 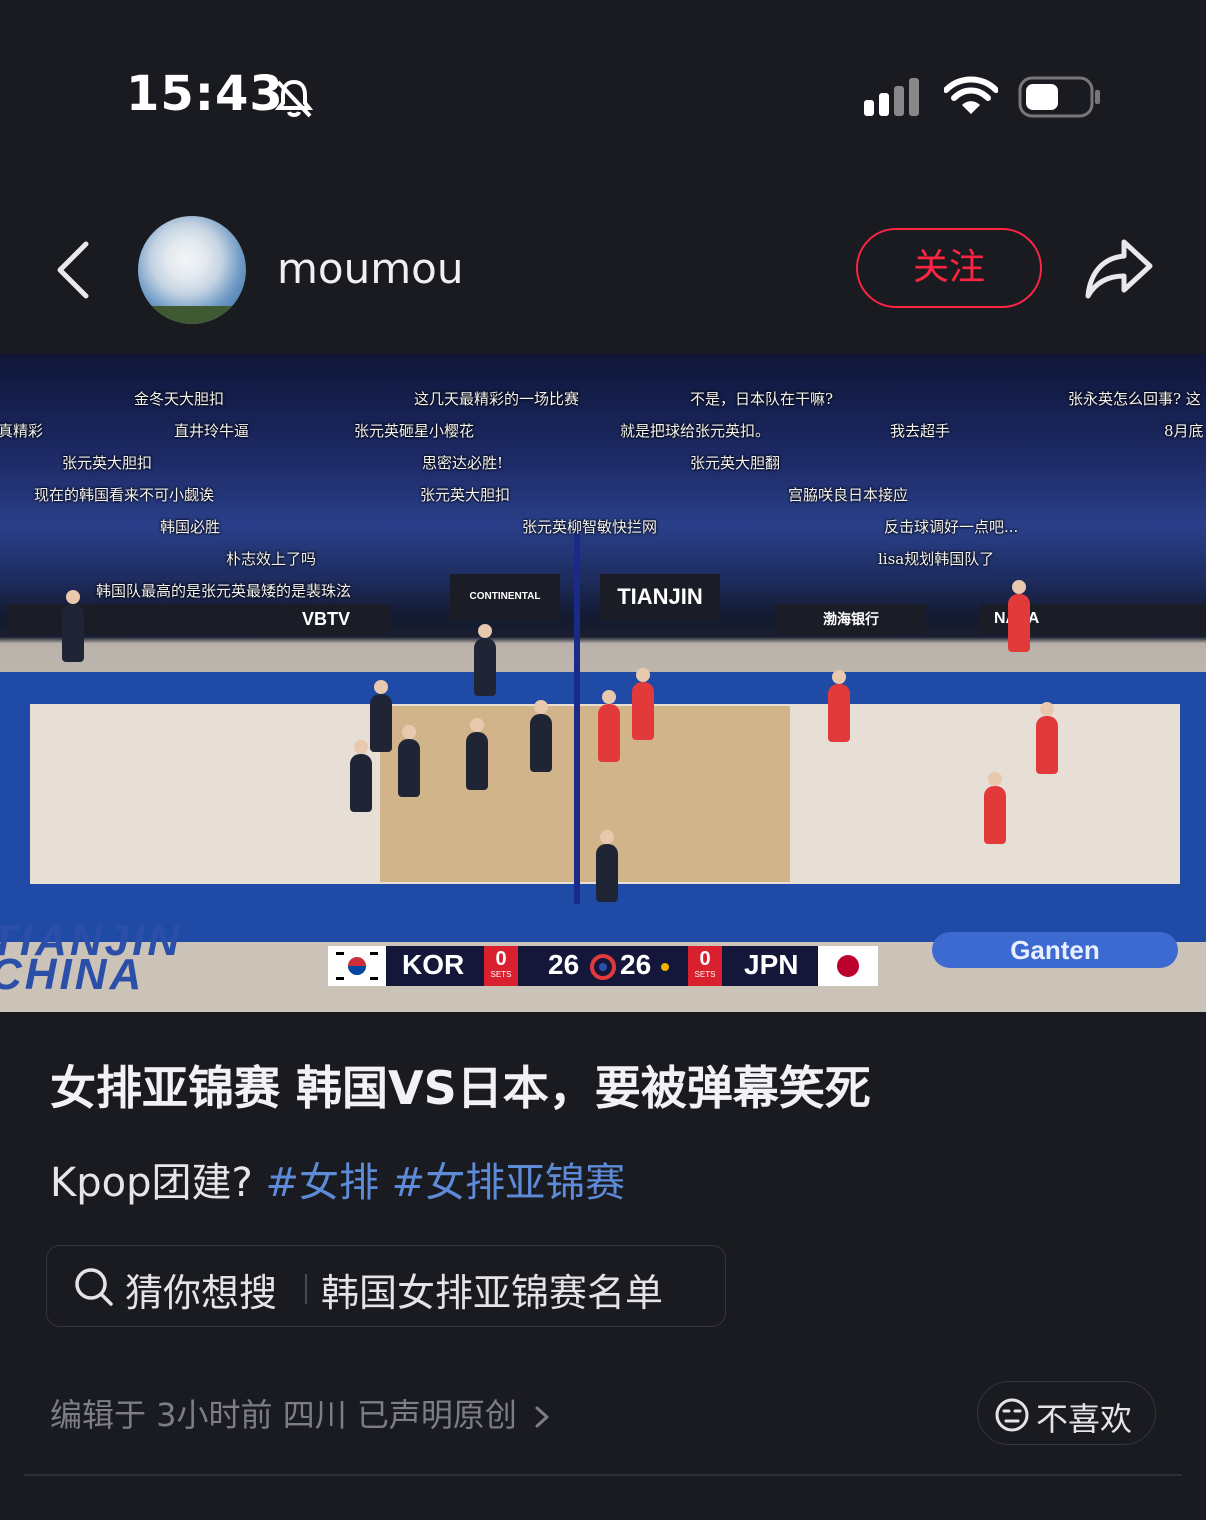 What do you see at coordinates (590, 527) in the screenshot?
I see `danmaku-comment: 张元英柳智敏快拦网` at bounding box center [590, 527].